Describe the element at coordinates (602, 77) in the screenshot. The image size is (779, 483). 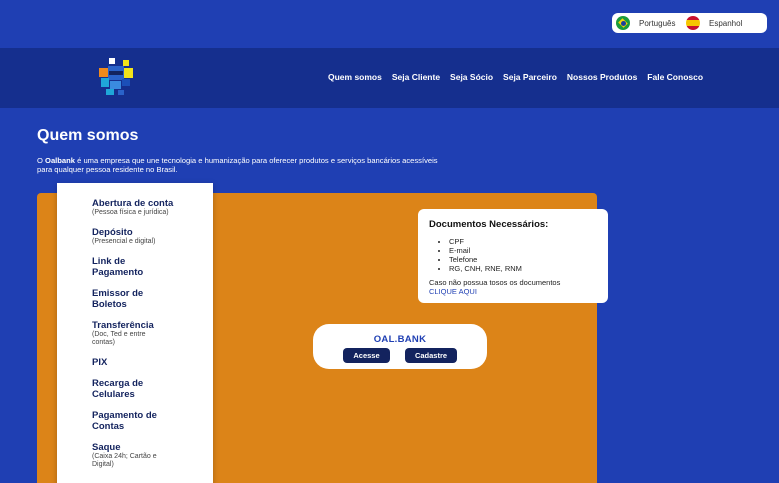
I see `nav-nossos-produtos: Nossos Produtos` at that location.